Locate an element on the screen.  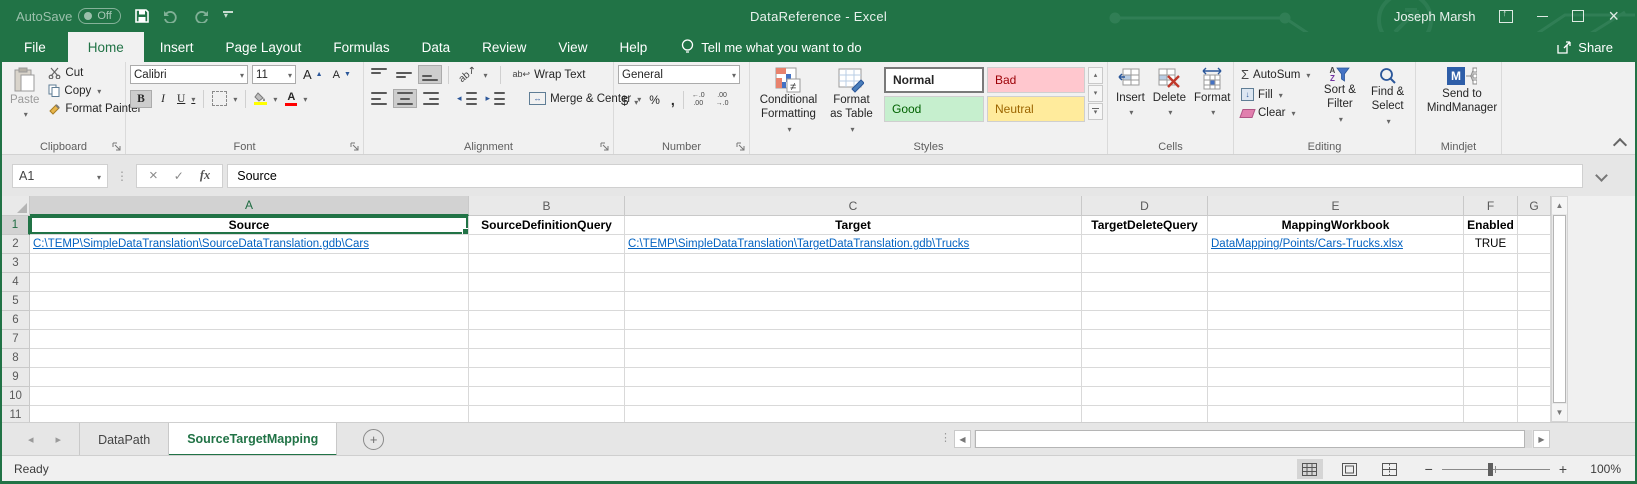
decrease-indent-button: ◂ is located at coordinates (467, 98).